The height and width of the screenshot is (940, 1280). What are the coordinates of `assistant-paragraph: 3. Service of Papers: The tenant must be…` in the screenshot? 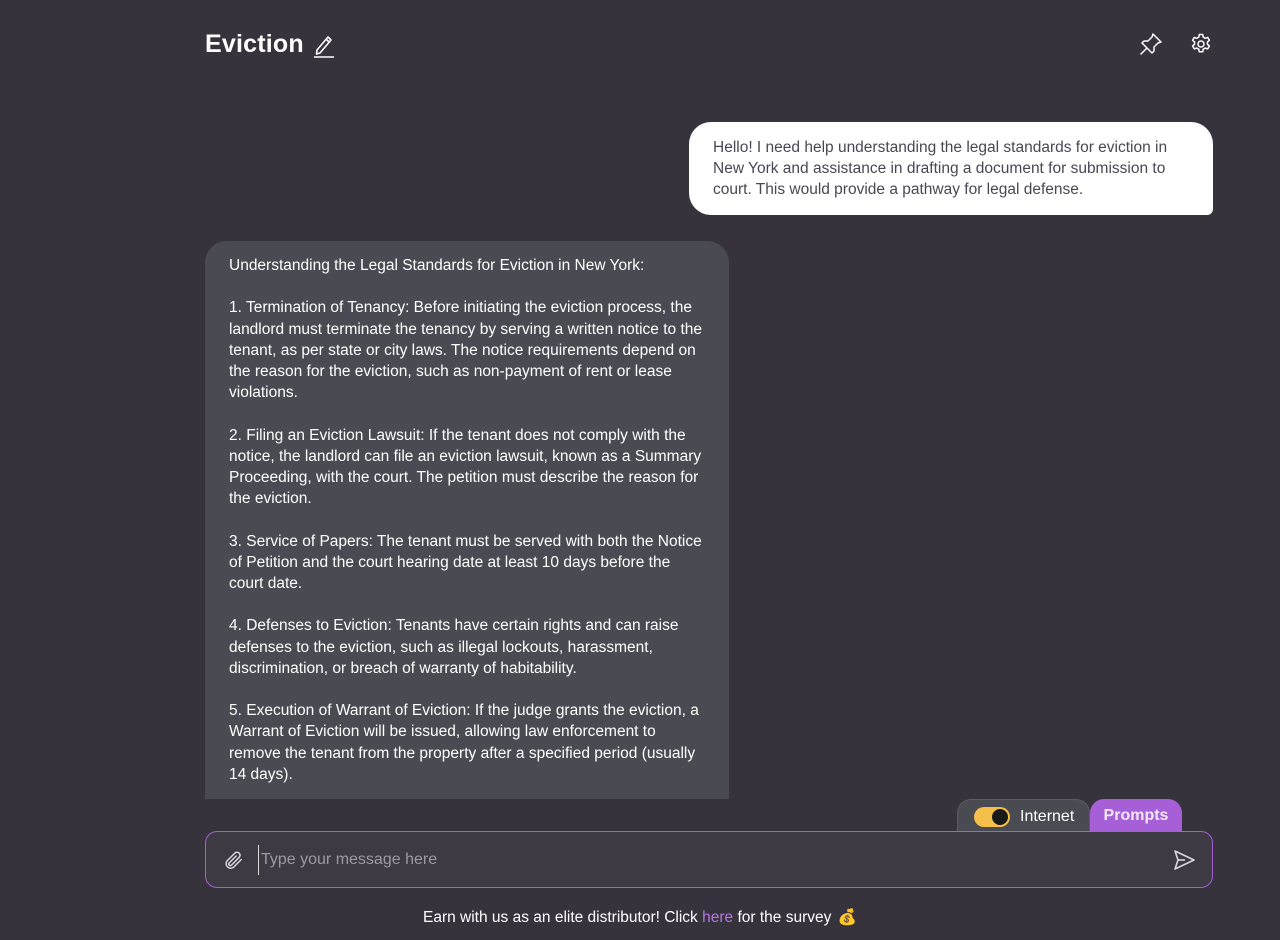 It's located at (465, 562).